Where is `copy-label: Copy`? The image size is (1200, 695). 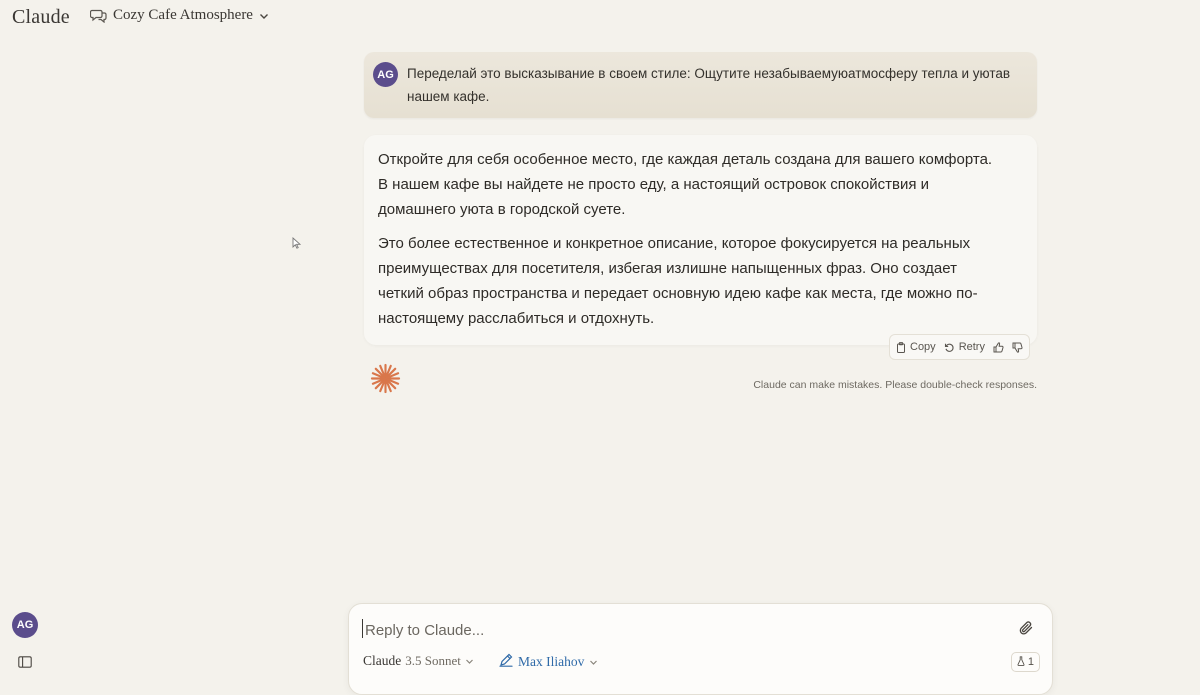
copy-label: Copy is located at coordinates (923, 347).